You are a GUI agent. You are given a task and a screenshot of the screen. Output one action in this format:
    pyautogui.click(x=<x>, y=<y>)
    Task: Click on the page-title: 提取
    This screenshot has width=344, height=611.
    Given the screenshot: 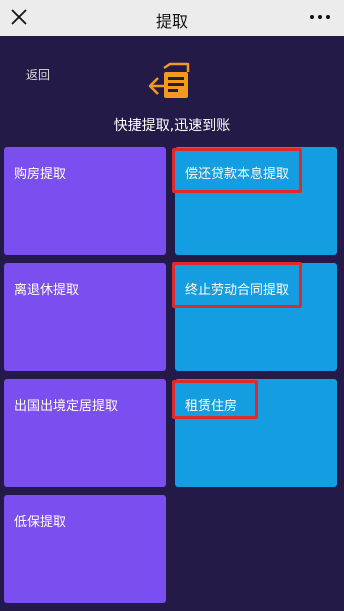 What is the action you would take?
    pyautogui.click(x=171, y=21)
    